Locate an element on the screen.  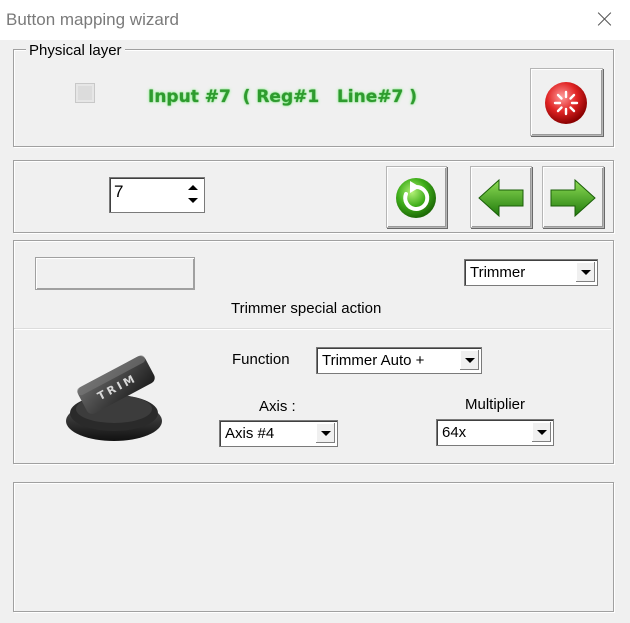
input-checkbox is located at coordinates (85, 93).